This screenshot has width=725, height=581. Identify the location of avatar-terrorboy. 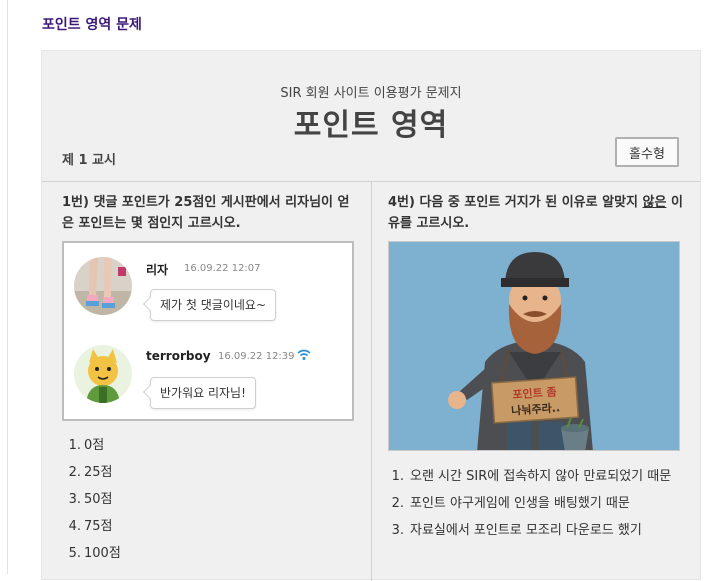
(103, 374).